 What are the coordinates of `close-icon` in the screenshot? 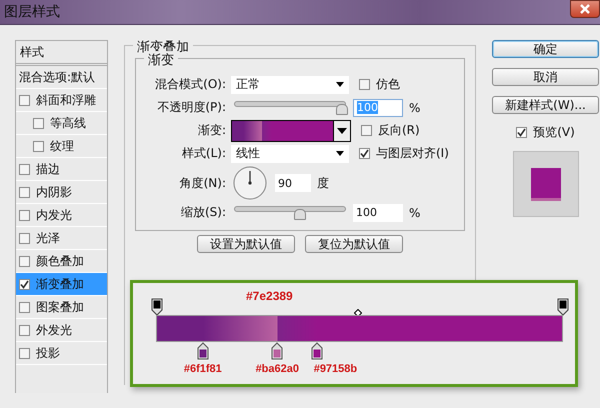 It's located at (585, 9).